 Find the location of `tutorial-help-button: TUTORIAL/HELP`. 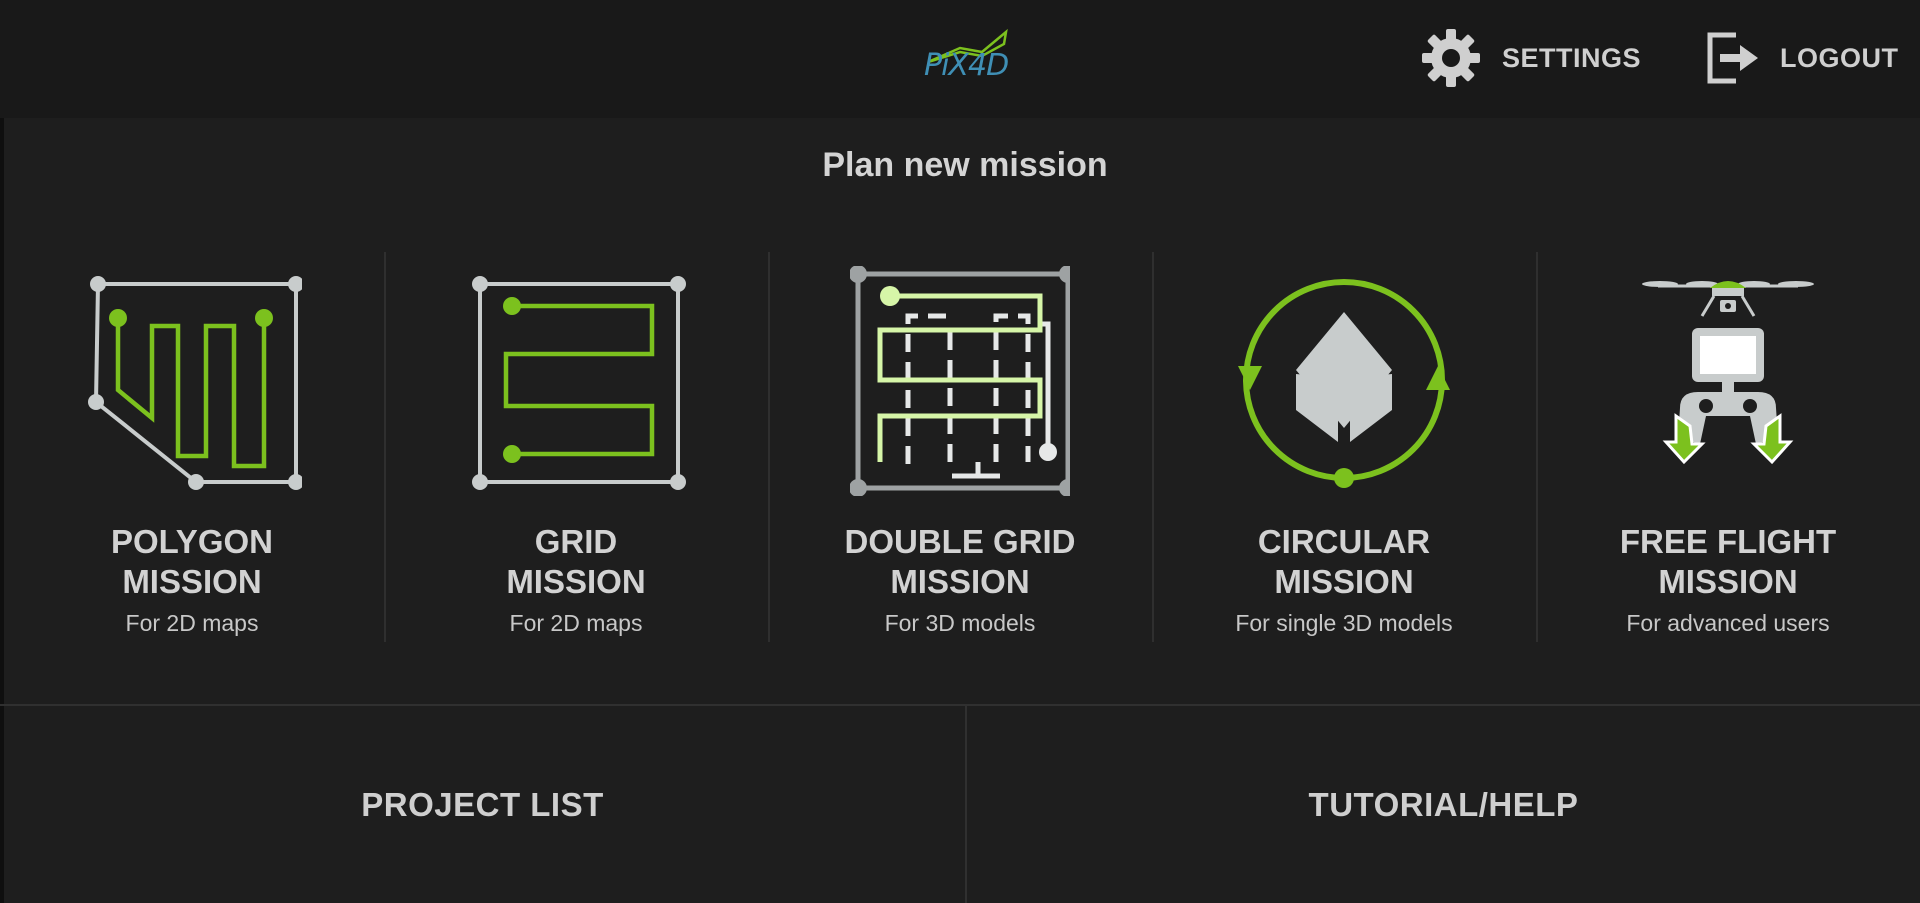

tutorial-help-button: TUTORIAL/HELP is located at coordinates (1442, 804).